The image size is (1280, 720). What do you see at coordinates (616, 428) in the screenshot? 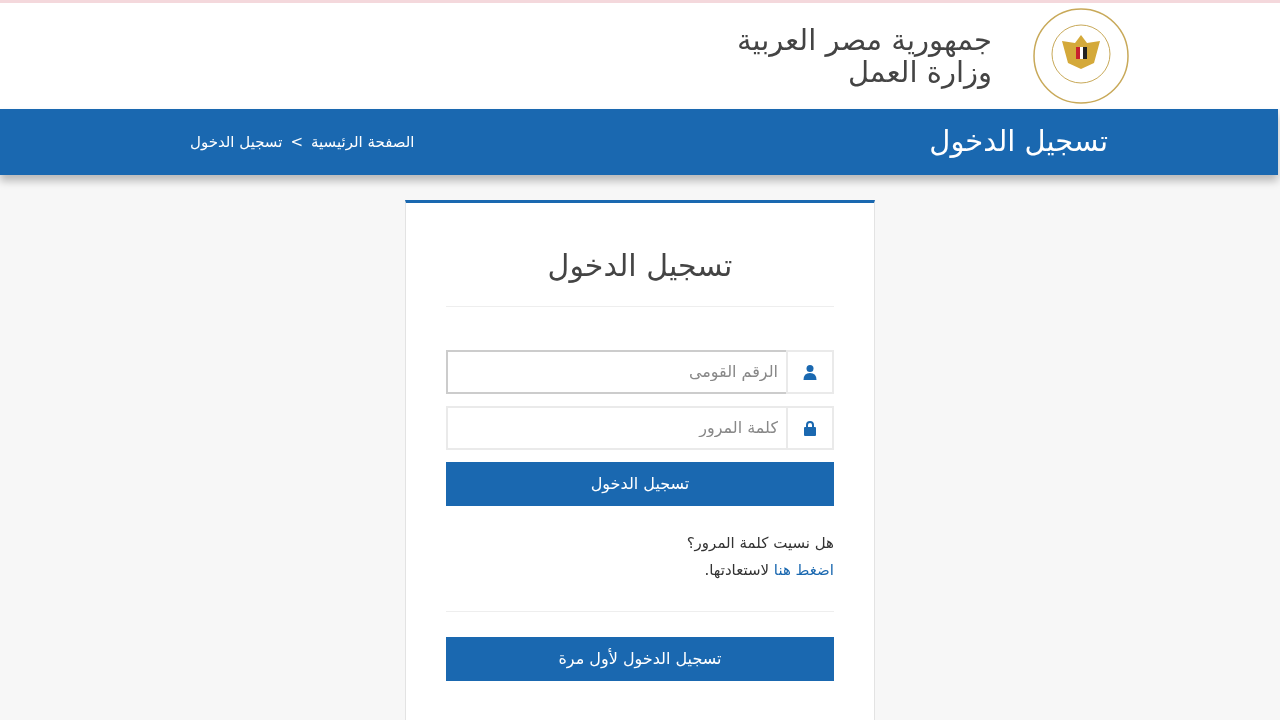
I see `input-field: كلمة المرور` at bounding box center [616, 428].